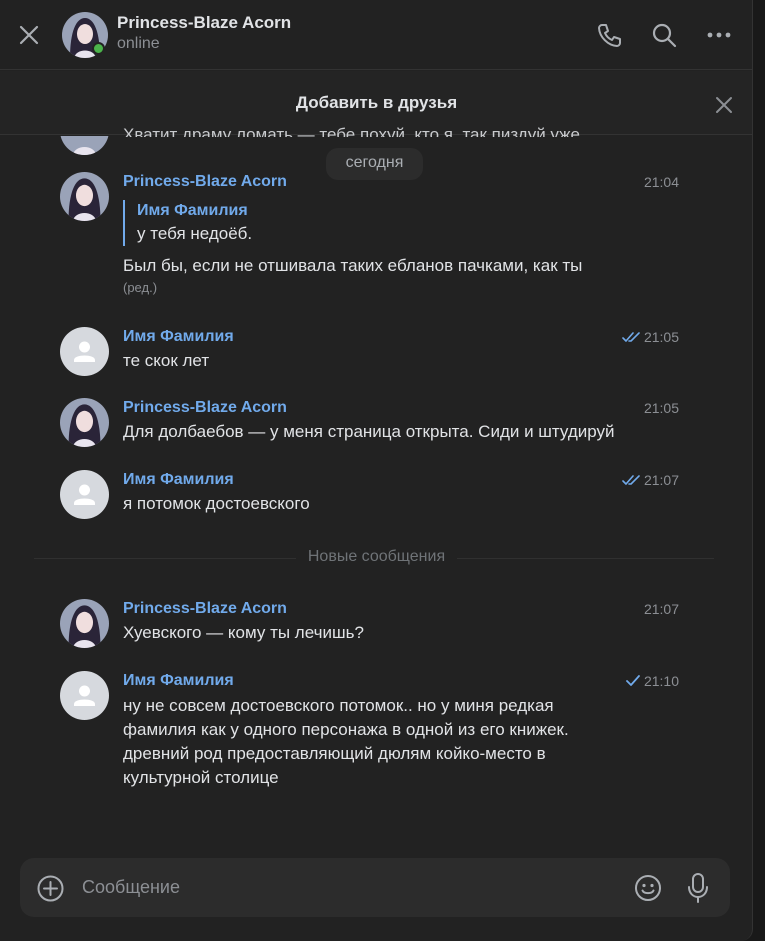  What do you see at coordinates (201, 777) in the screenshot?
I see `message-text-line: культурной столице` at bounding box center [201, 777].